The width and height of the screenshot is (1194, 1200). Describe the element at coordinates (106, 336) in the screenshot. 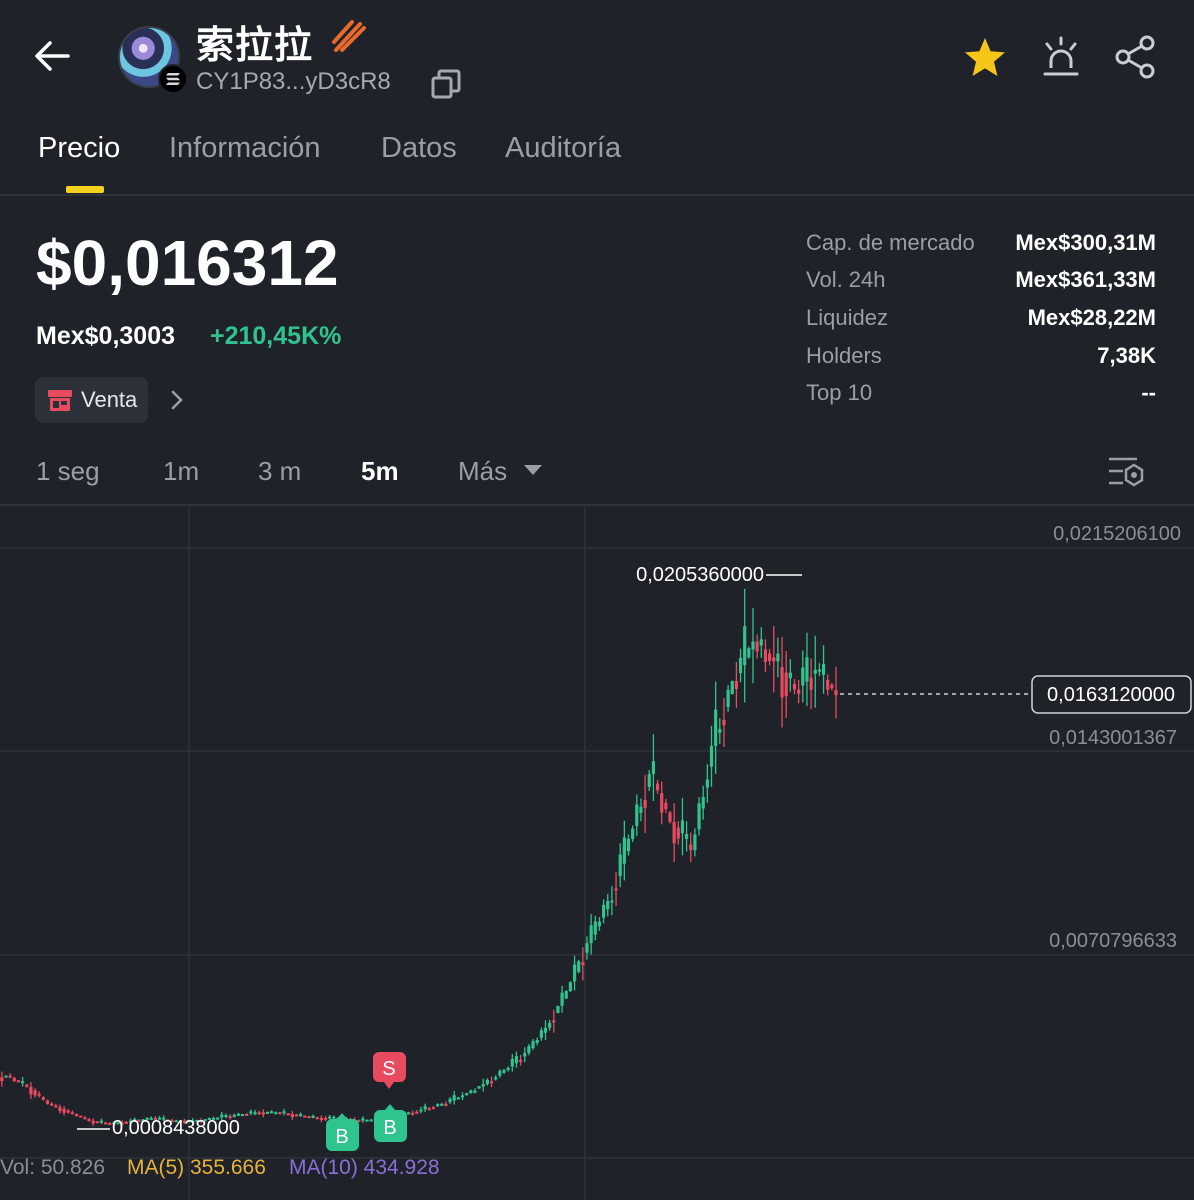

I see `price-local: Mex$0,3003` at that location.